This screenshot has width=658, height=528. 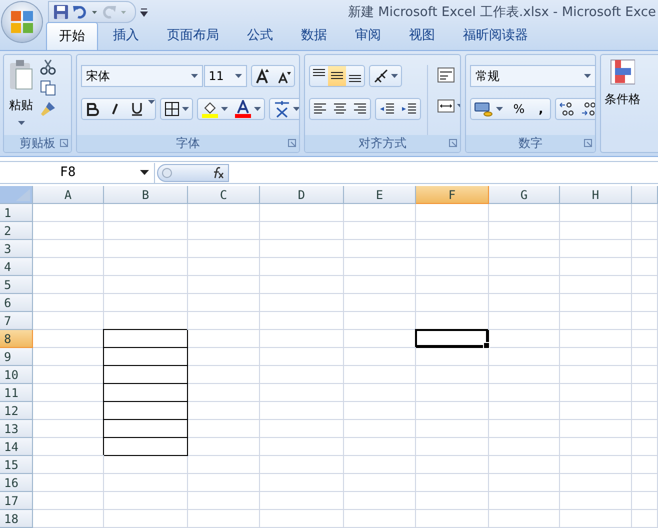 What do you see at coordinates (260, 35) in the screenshot?
I see `ribbon-tab: 公式` at bounding box center [260, 35].